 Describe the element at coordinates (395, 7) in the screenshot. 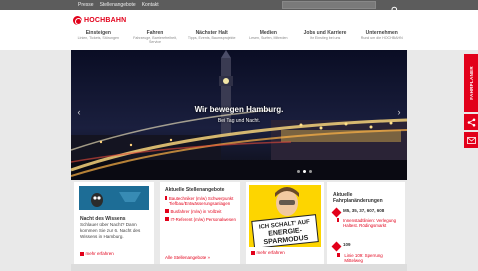

I see `search-button` at that location.